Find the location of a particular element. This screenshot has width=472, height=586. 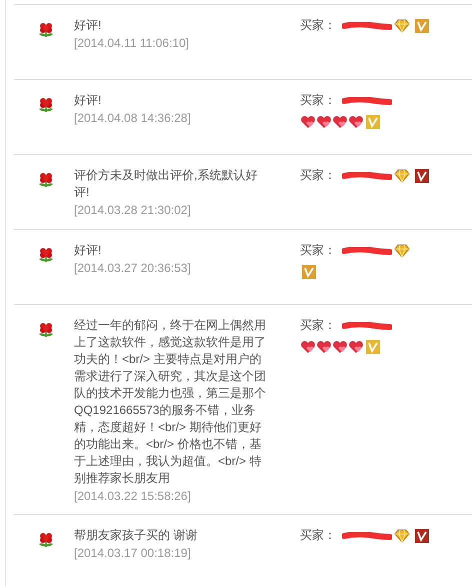

review-date: [2014.03.27 20:36:53] is located at coordinates (133, 268).